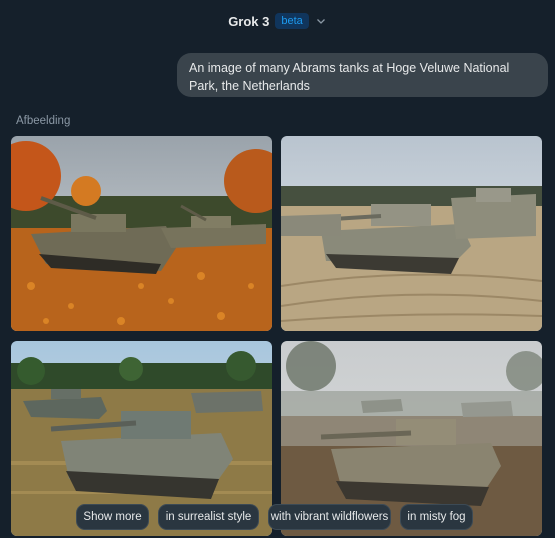  Describe the element at coordinates (249, 21) in the screenshot. I see `model-title: Grok 3` at that location.